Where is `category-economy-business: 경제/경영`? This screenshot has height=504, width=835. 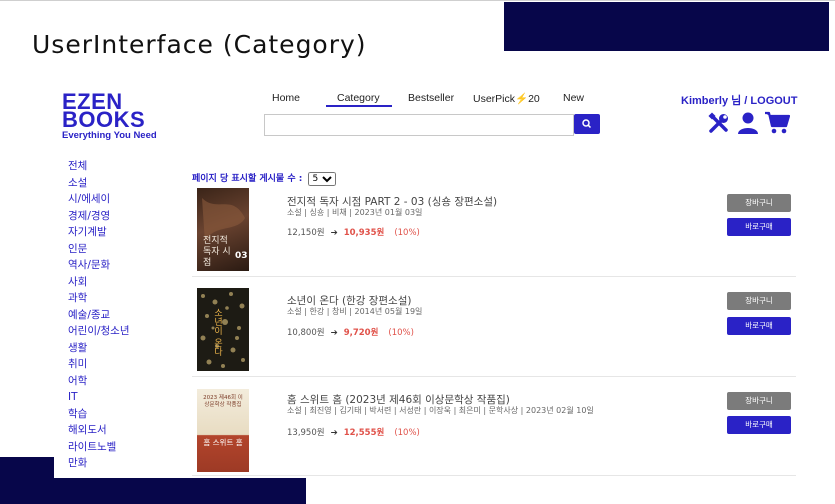
category-economy-business: 경제/경영 is located at coordinates (99, 216).